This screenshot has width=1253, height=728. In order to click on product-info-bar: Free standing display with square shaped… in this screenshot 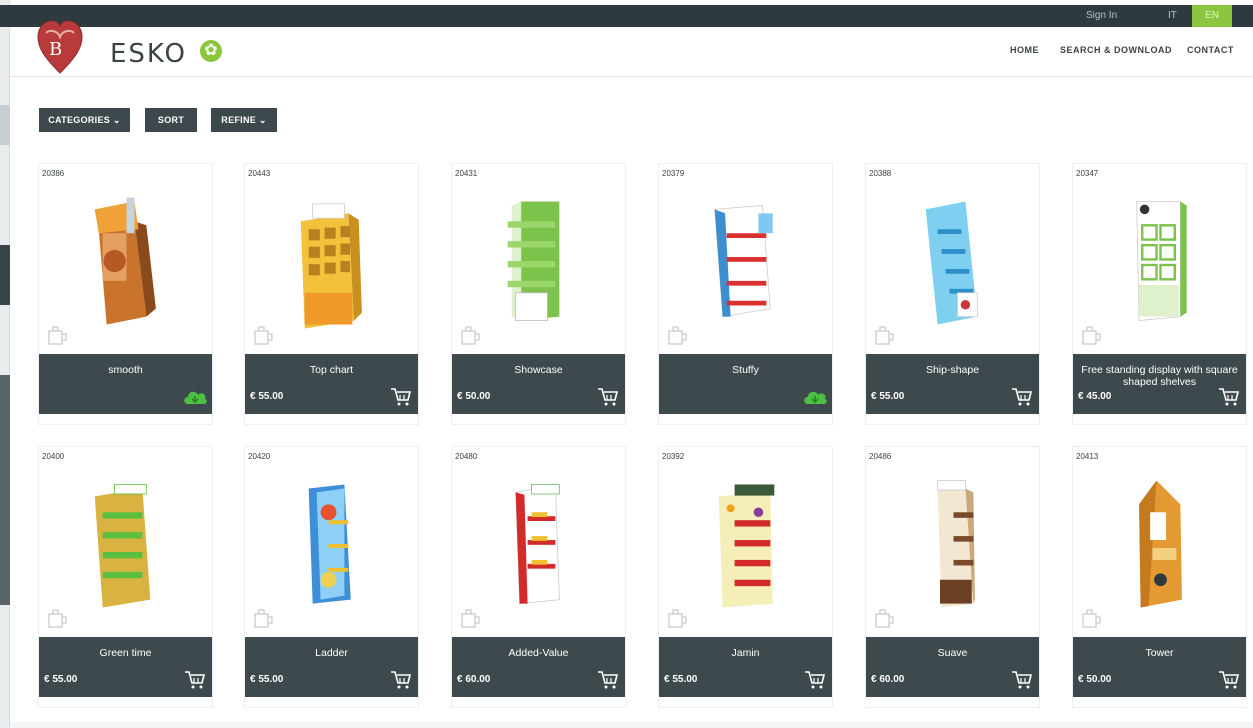, I will do `click(1159, 384)`.